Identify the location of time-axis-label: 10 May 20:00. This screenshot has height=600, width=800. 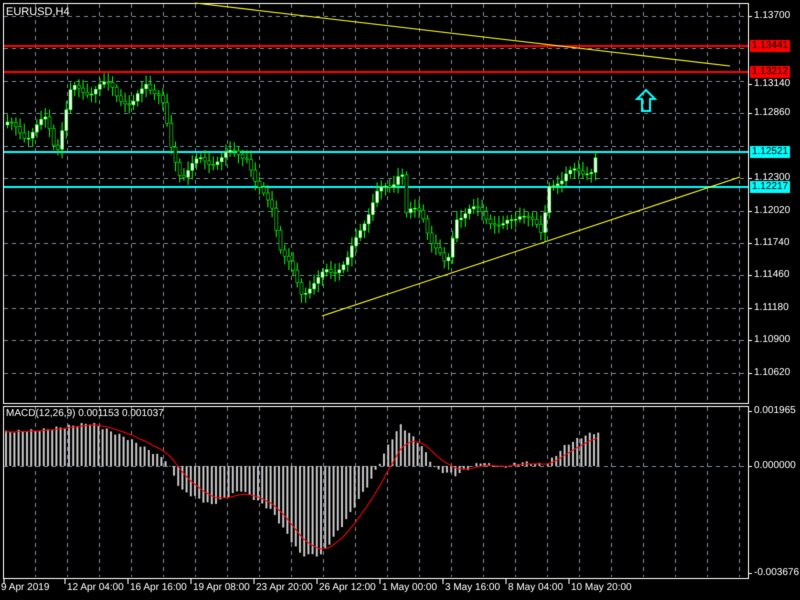
(601, 588).